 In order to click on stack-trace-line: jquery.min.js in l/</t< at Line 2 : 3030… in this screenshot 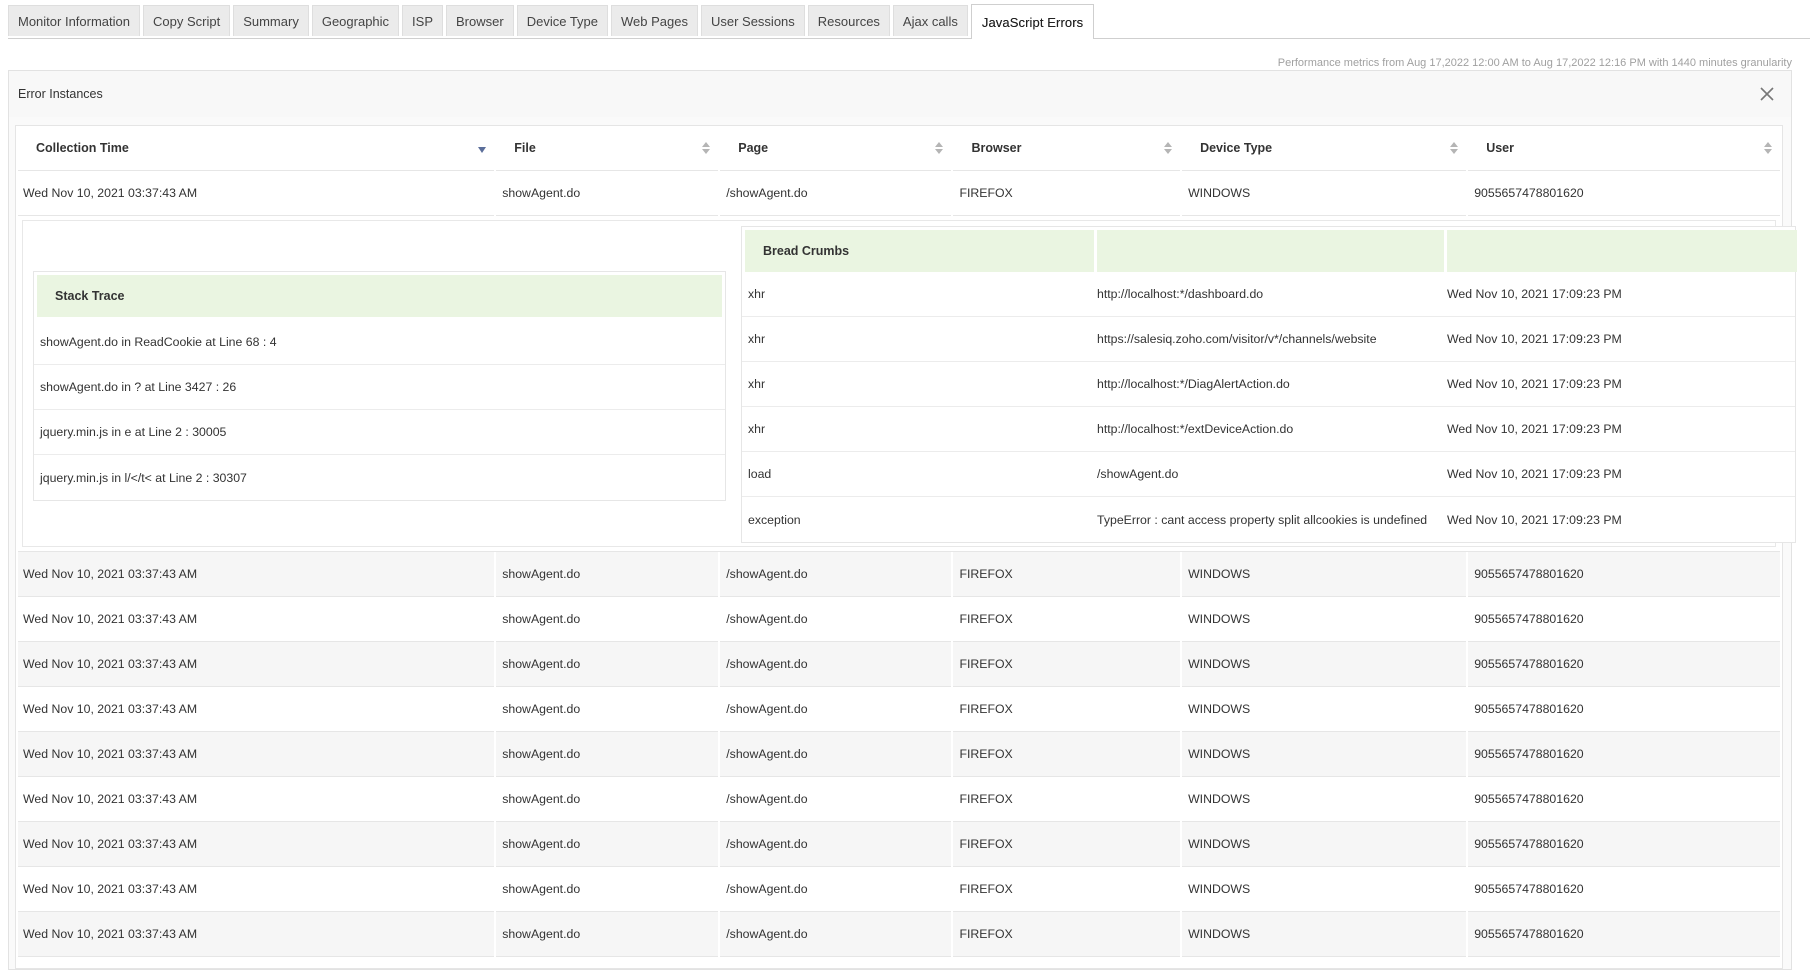, I will do `click(143, 477)`.